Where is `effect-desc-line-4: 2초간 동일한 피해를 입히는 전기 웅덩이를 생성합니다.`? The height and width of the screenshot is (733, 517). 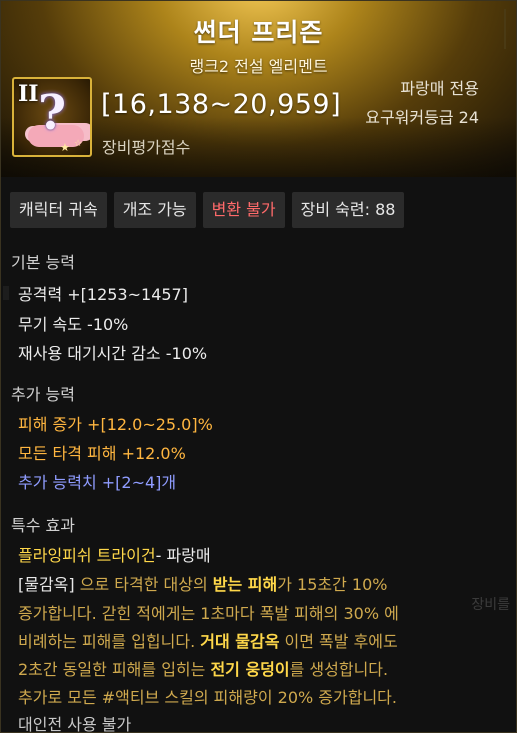
effect-desc-line-4: 2초간 동일한 피해를 입히는 전기 웅덩이를 생성합니다. is located at coordinates (203, 668).